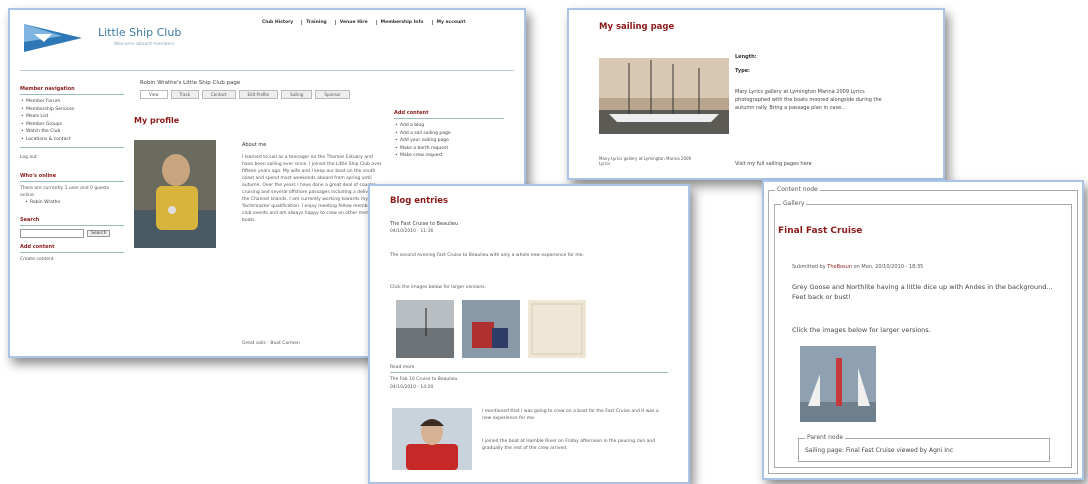 This screenshot has width=1088, height=484. What do you see at coordinates (449, 114) in the screenshot?
I see `add-content-title: Add content` at bounding box center [449, 114].